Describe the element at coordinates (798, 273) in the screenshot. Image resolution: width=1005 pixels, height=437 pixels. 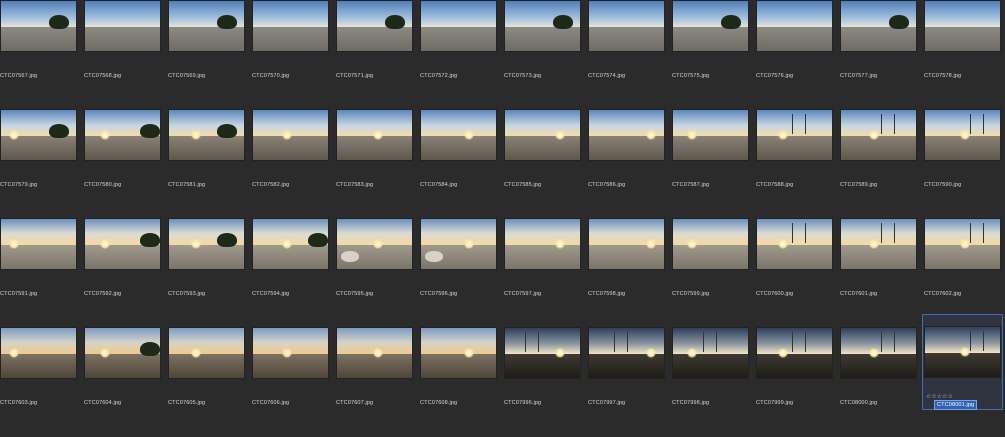
I see `photo-thumbnail: CTC07600.jpg` at that location.